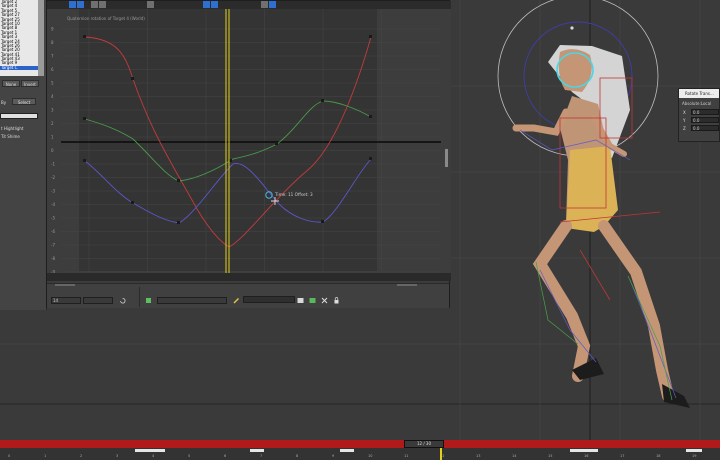  I want to click on timeline: 12 / 30 0 1 2 3 4 5 6 7 8 9 10 11 12 13 14 15 16 17 18 19, so click(360, 450).